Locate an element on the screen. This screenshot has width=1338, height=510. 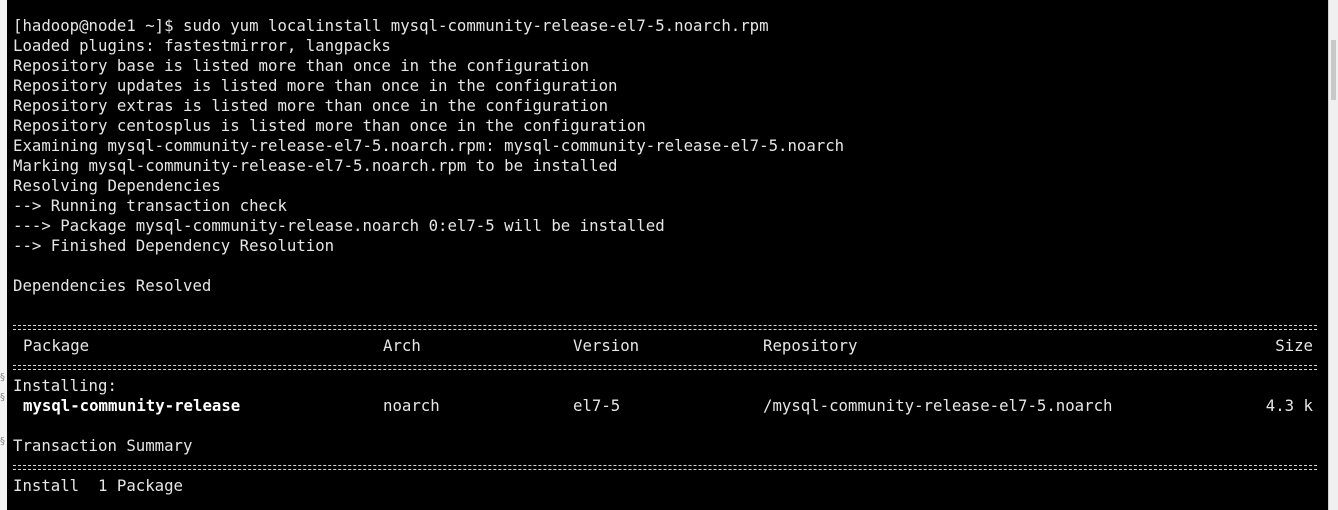
row-size: 4.3 k is located at coordinates (1289, 405).